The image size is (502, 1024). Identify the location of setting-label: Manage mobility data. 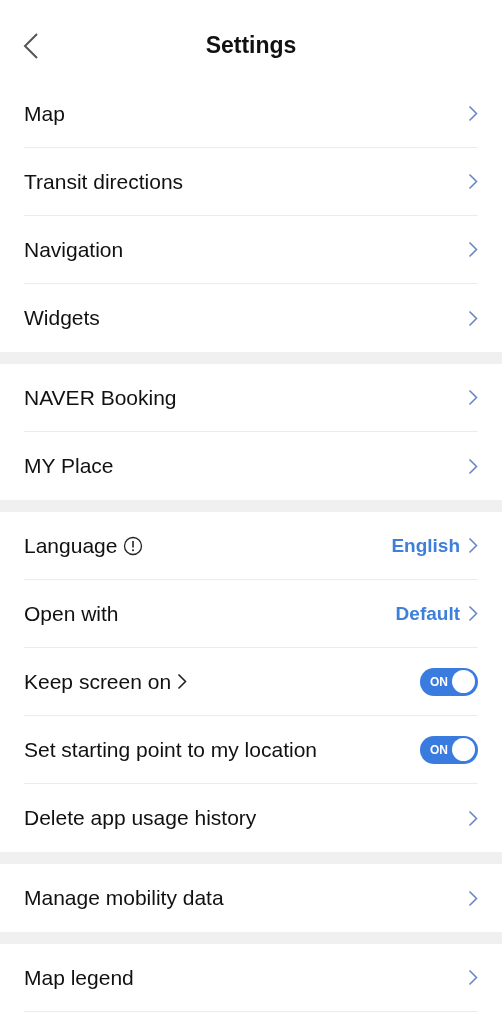
(124, 898).